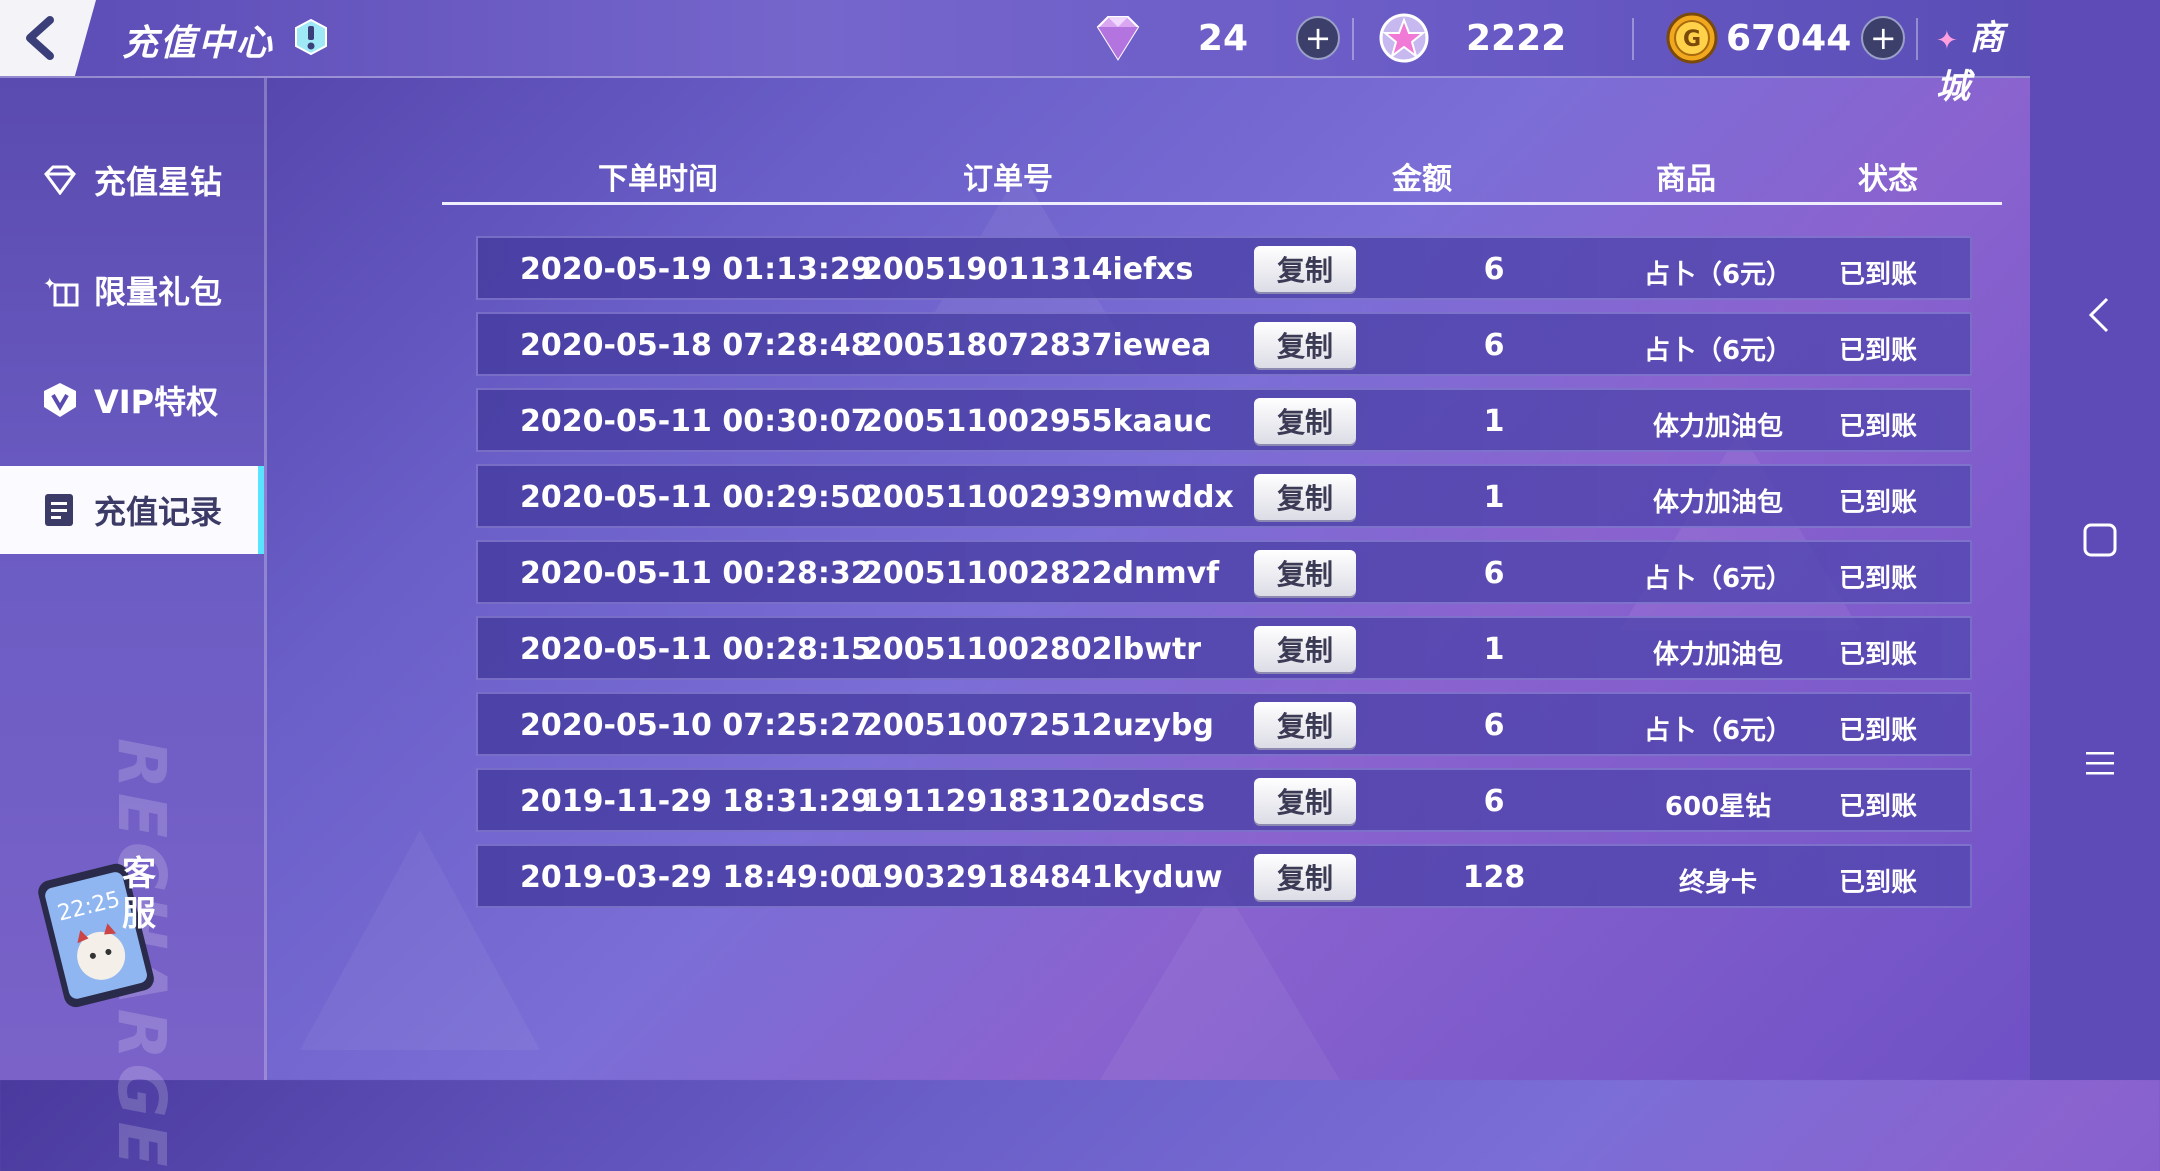  I want to click on svg-text: G, so click(1692, 39).